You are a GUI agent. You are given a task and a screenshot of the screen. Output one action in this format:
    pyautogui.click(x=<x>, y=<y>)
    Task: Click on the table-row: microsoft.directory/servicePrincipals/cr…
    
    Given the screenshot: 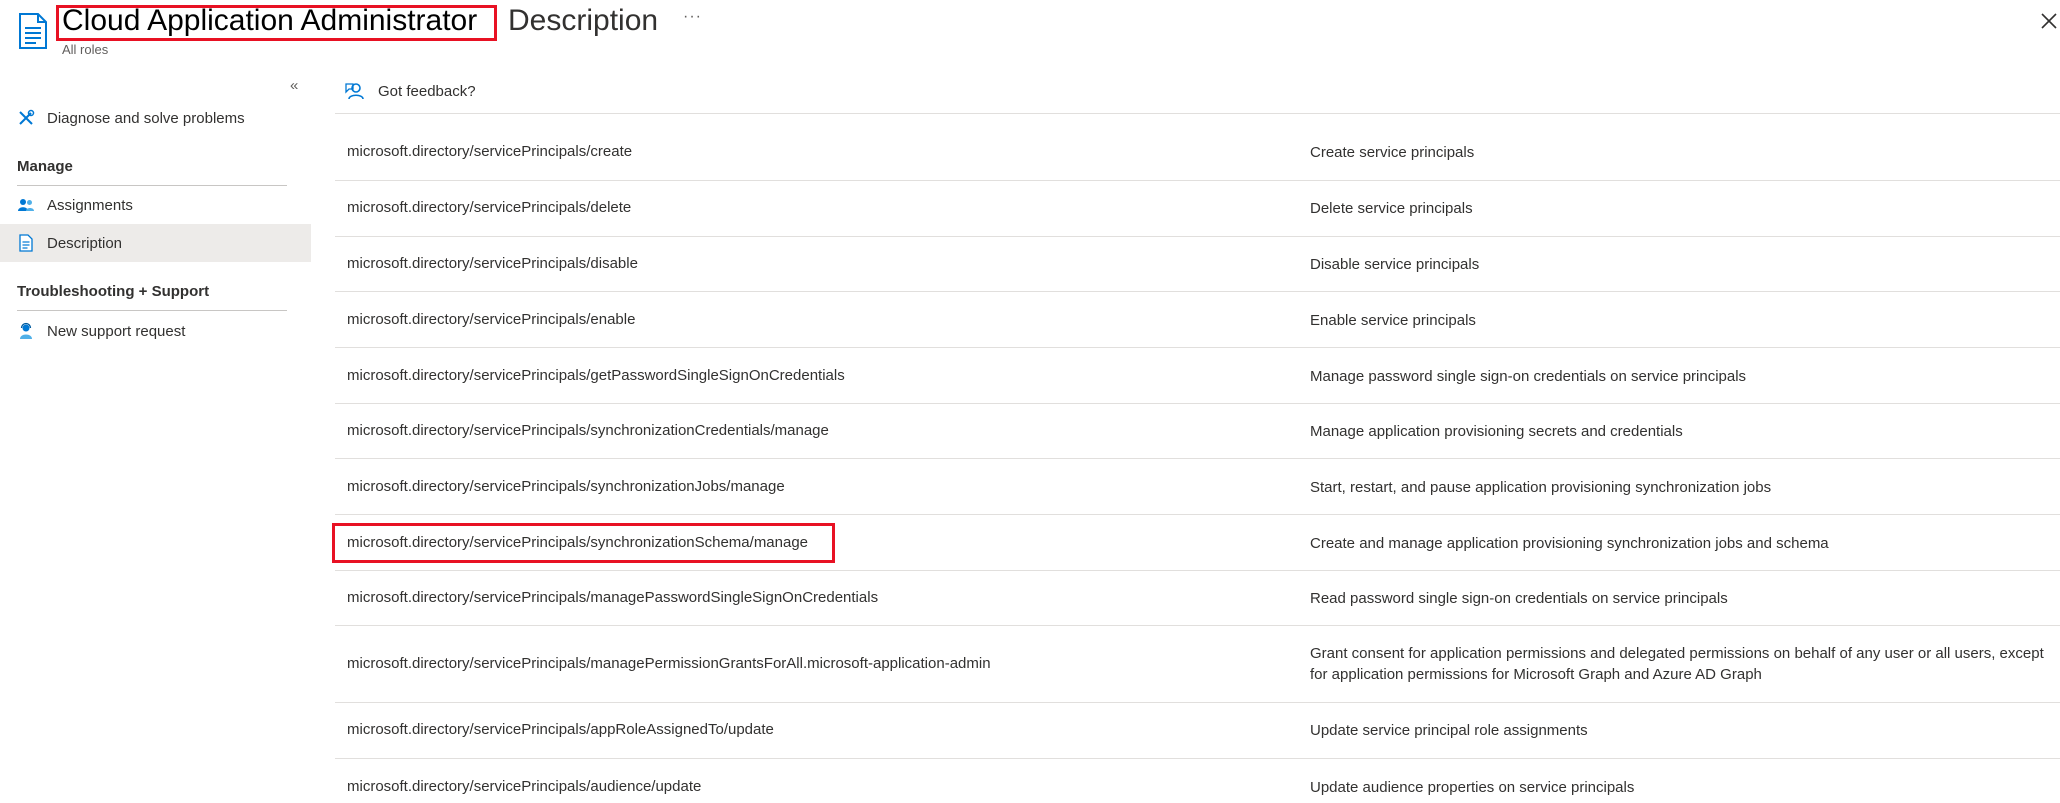 What is the action you would take?
    pyautogui.click(x=1197, y=153)
    